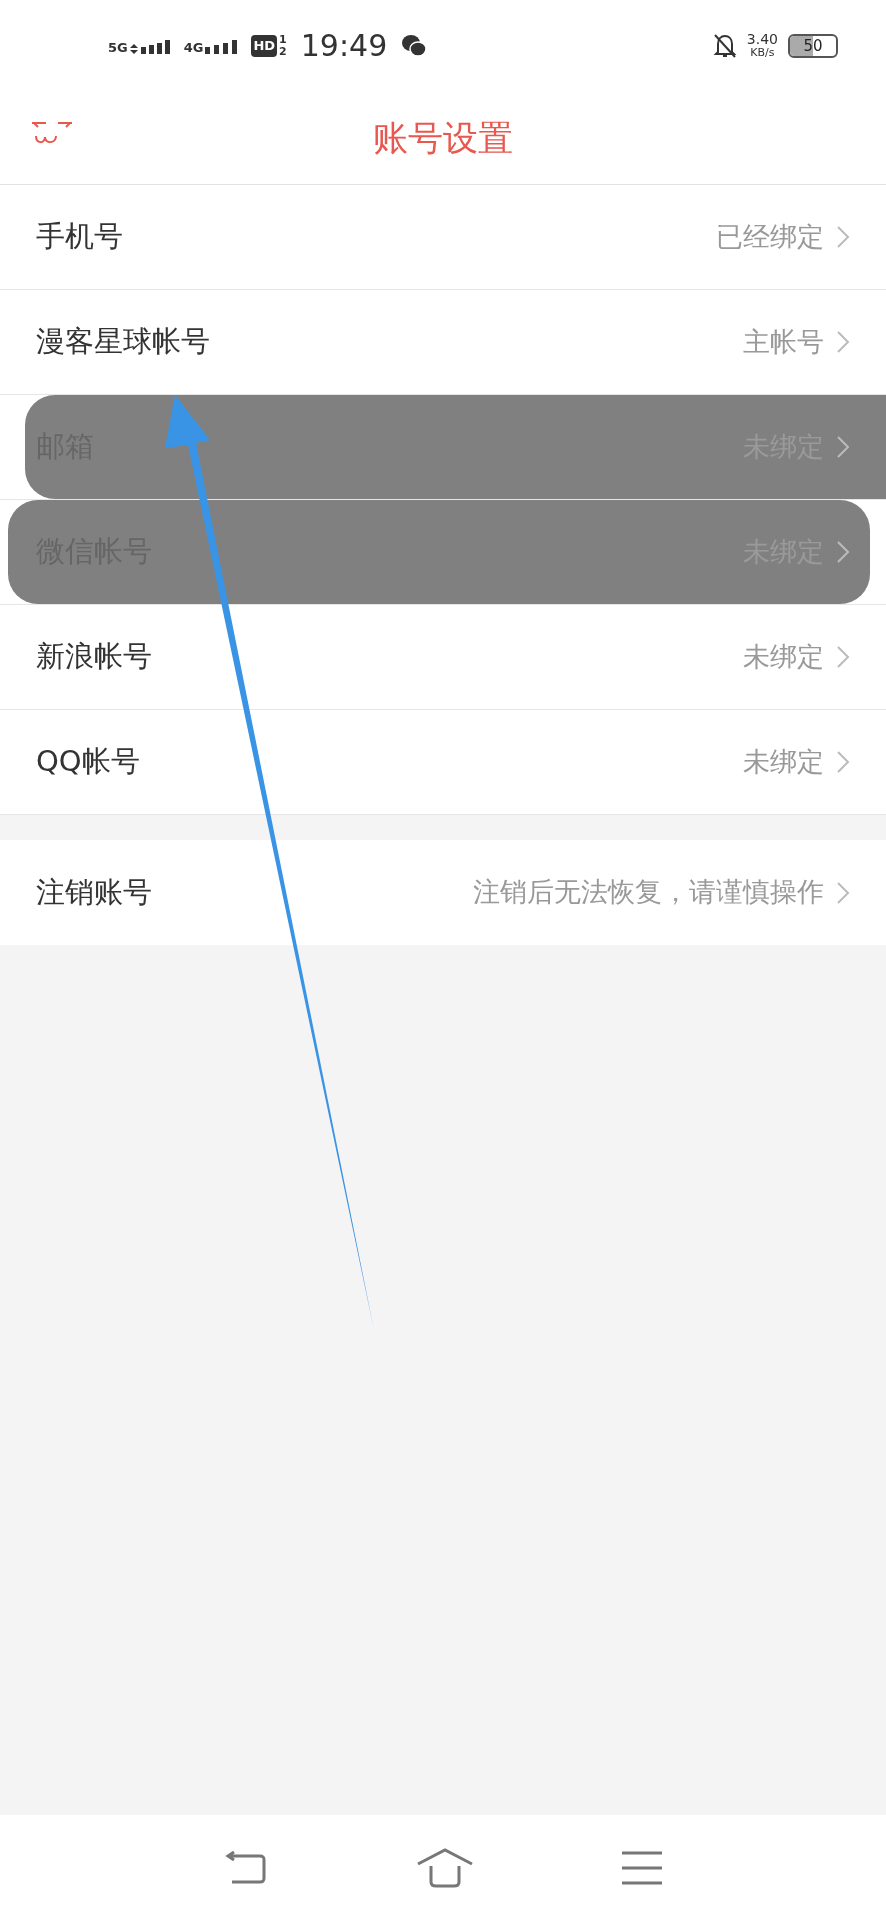  Describe the element at coordinates (414, 46) in the screenshot. I see `chat-bubbles-icon` at that location.